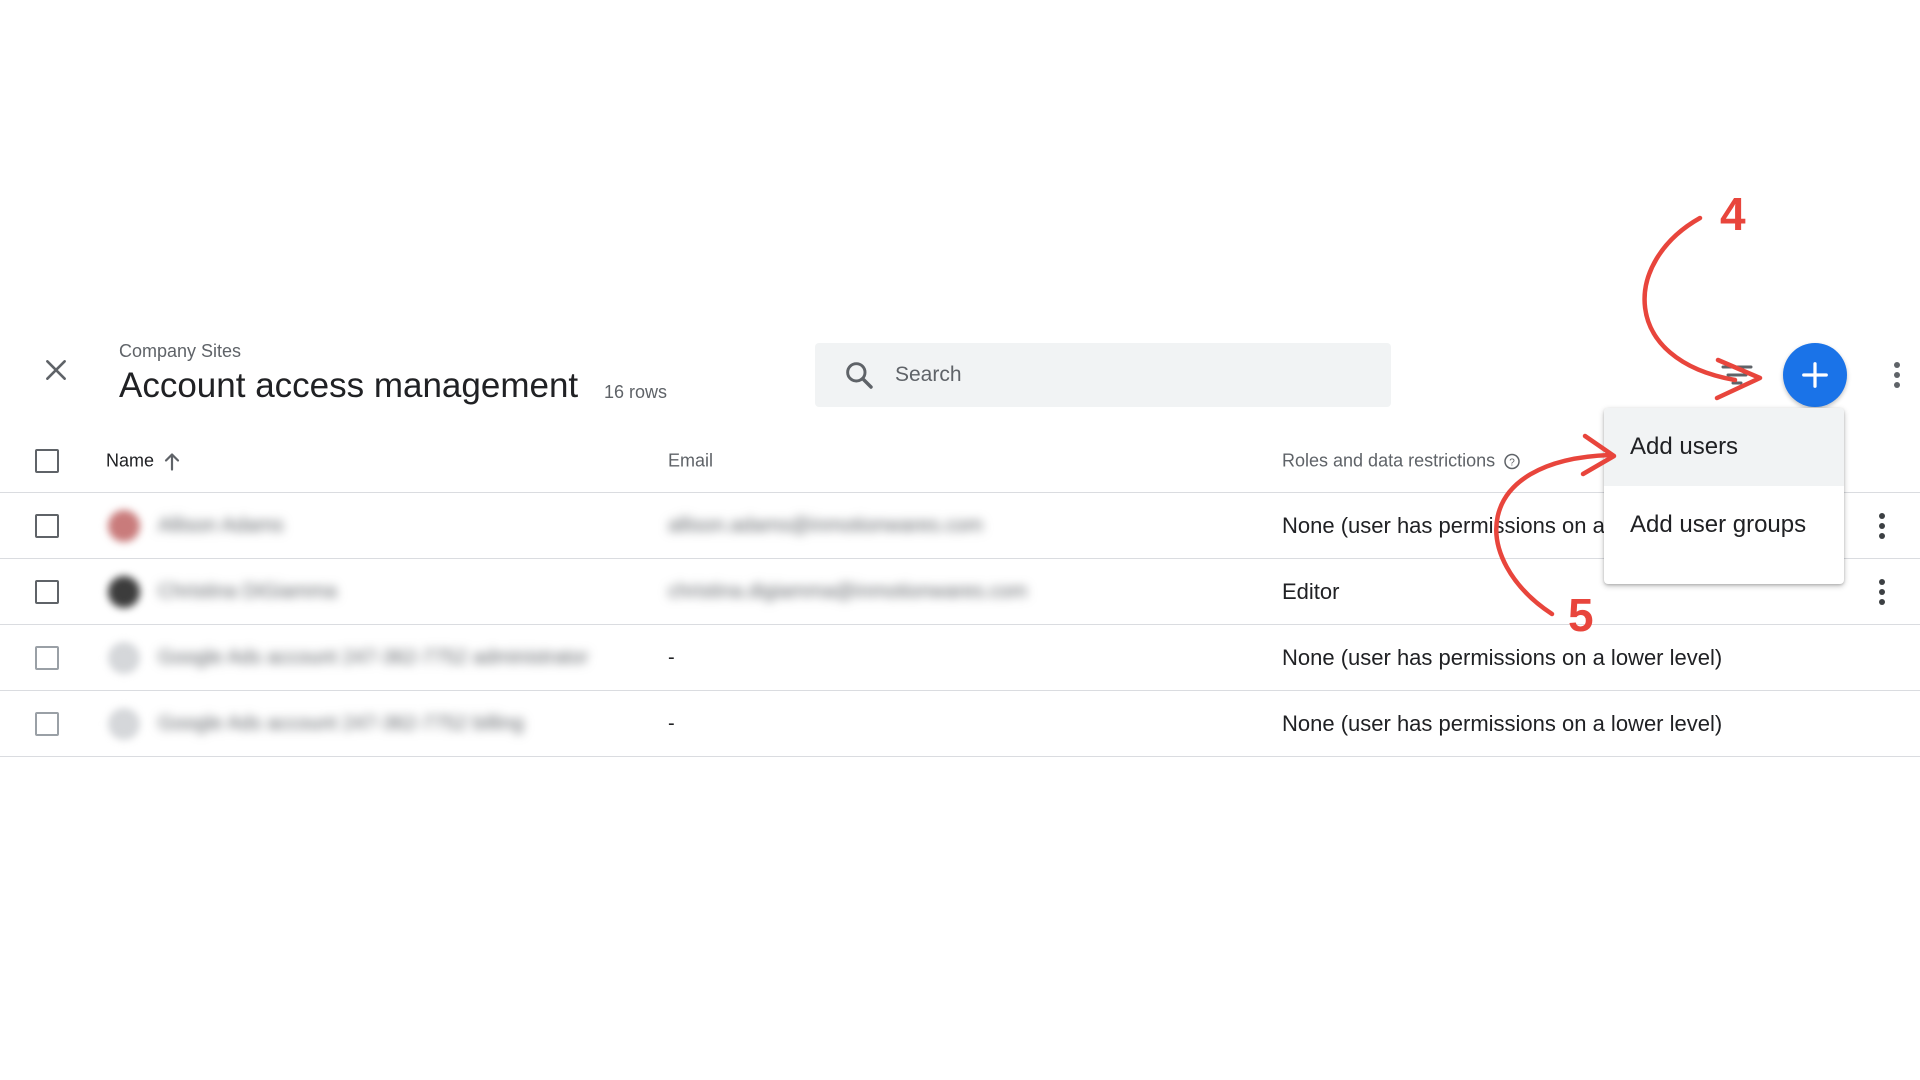 The width and height of the screenshot is (1920, 1080). I want to click on close-icon, so click(56, 370).